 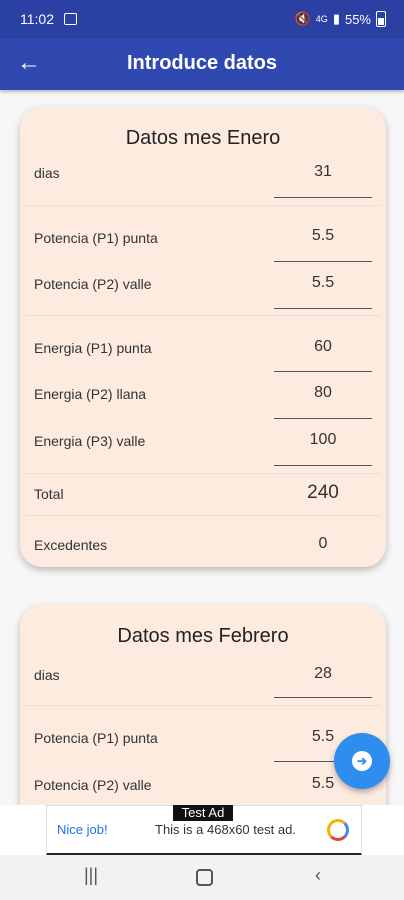 I want to click on status-time: 11:02, so click(x=37, y=19).